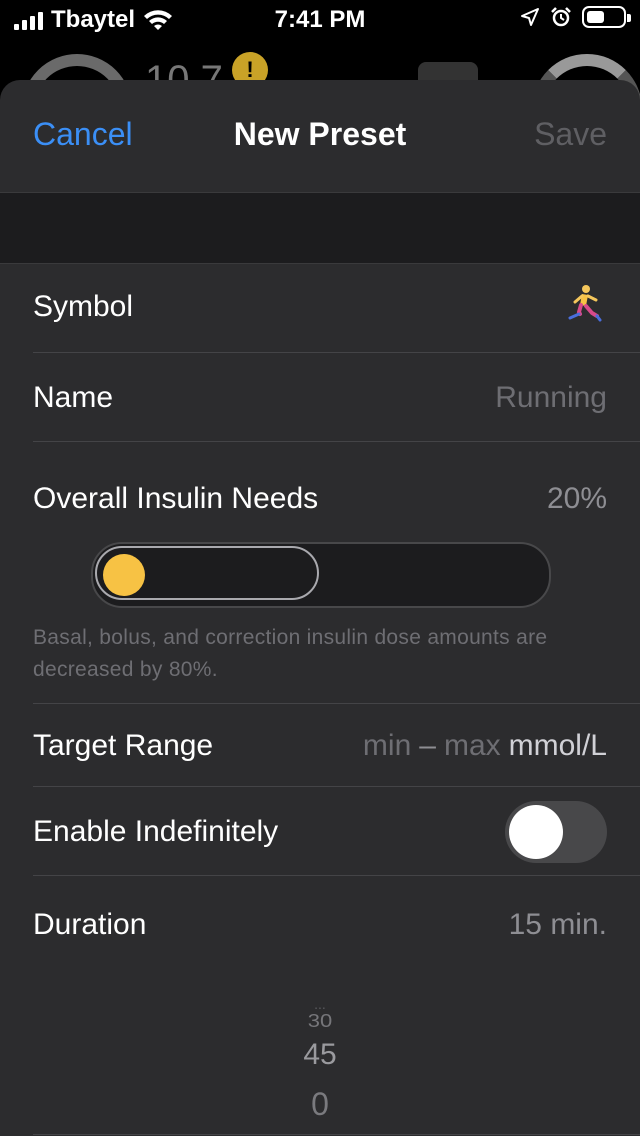 The width and height of the screenshot is (640, 1136). What do you see at coordinates (320, 1055) in the screenshot?
I see `picker-item: 45` at bounding box center [320, 1055].